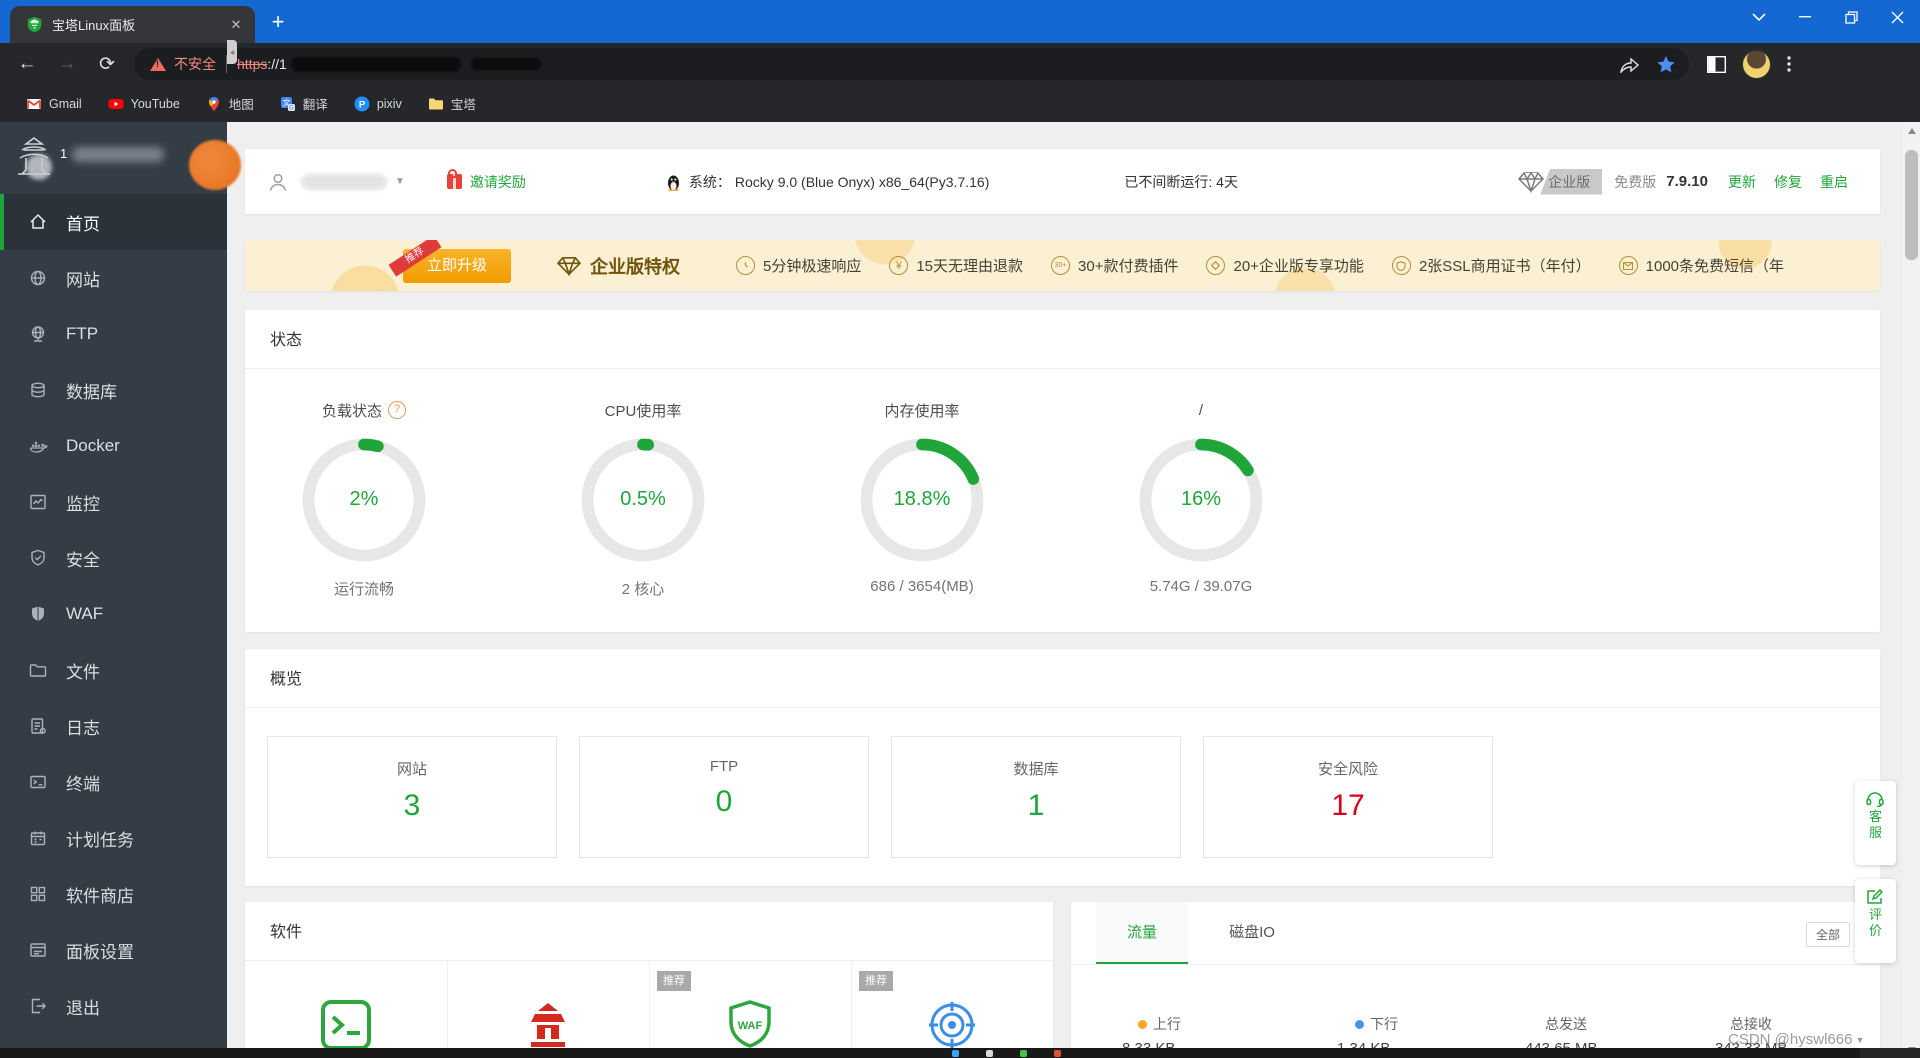 The image size is (1920, 1058). I want to click on share-icon, so click(1629, 64).